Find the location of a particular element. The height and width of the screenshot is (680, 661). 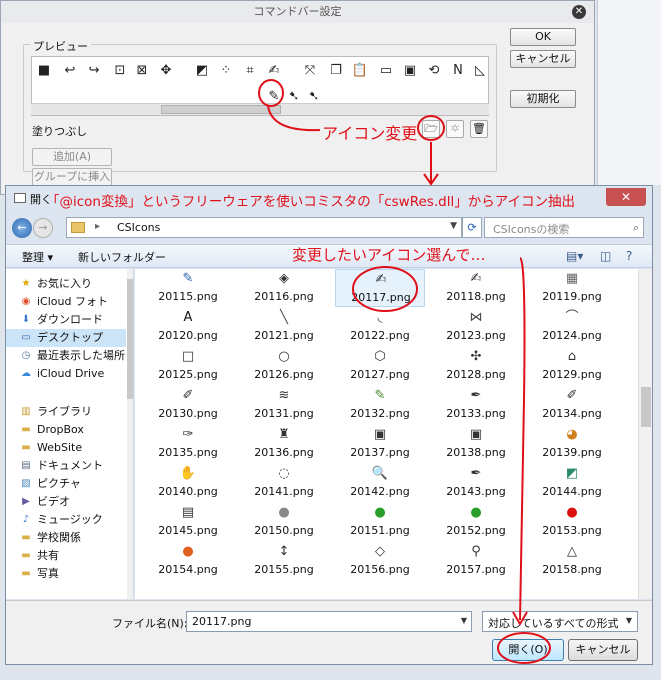

nav-item: ▬ DropBox is located at coordinates (66, 430).